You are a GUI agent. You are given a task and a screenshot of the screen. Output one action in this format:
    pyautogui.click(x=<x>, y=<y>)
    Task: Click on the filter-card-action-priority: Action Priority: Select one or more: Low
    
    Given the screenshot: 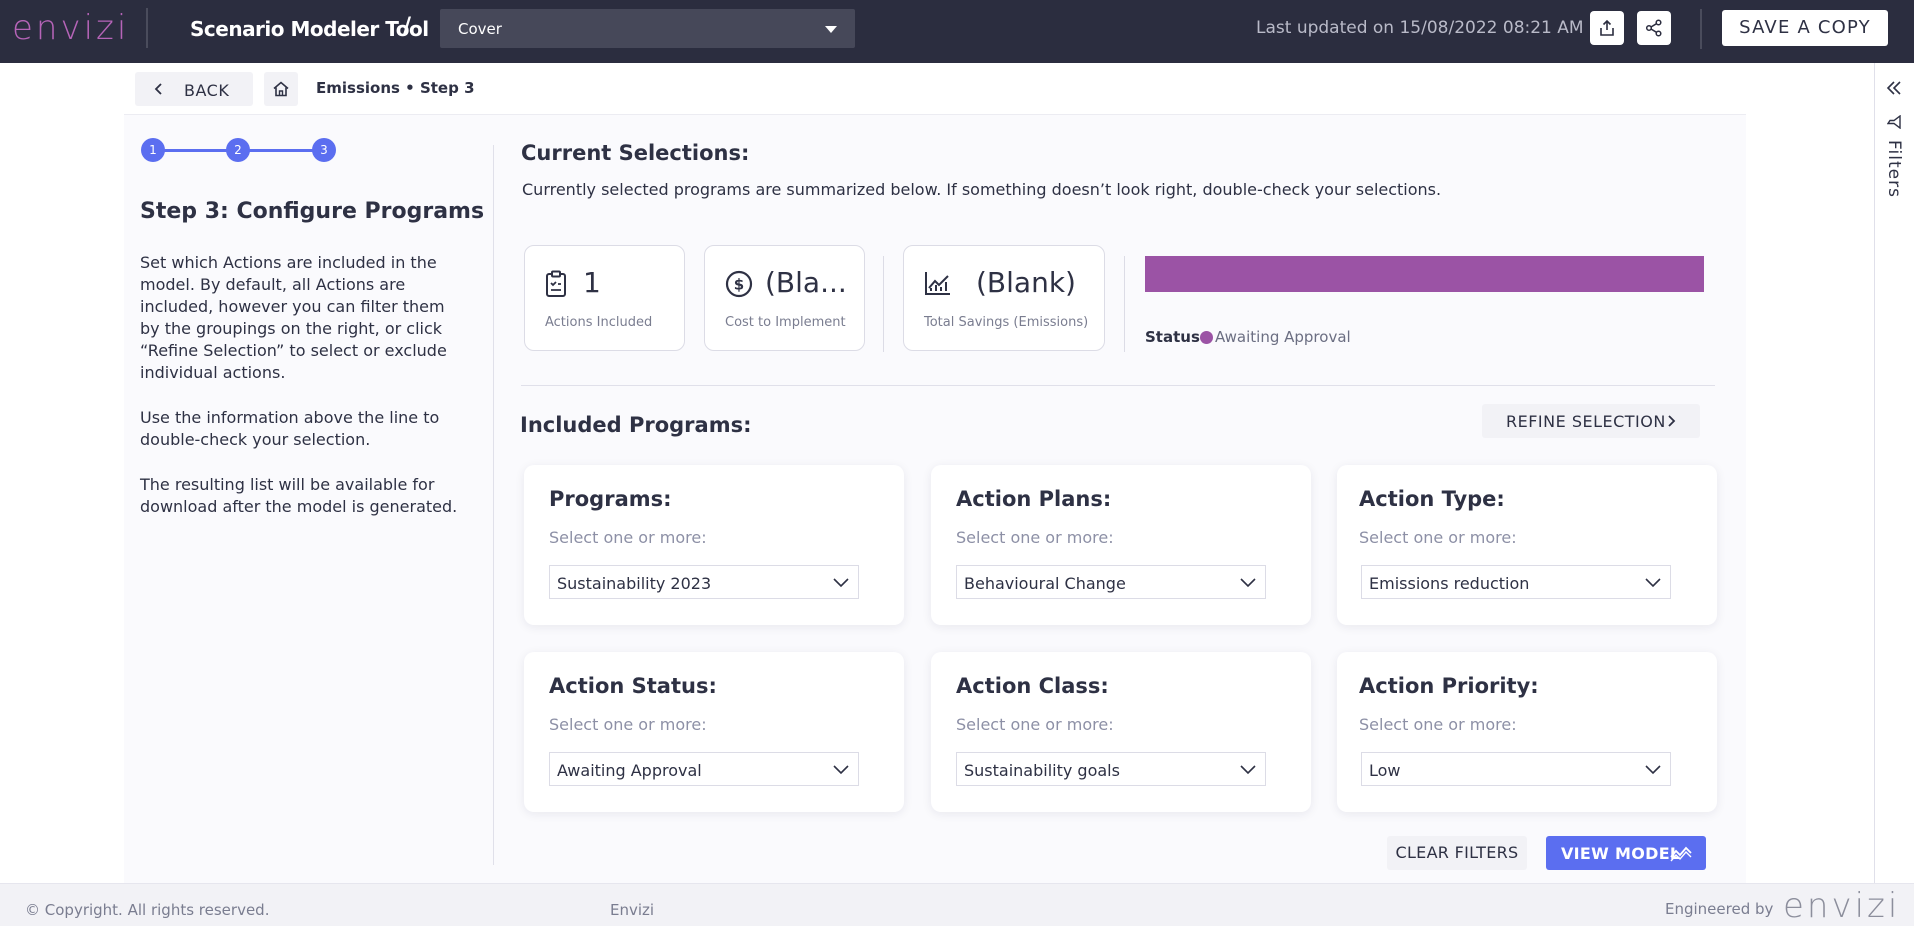 What is the action you would take?
    pyautogui.click(x=1527, y=732)
    